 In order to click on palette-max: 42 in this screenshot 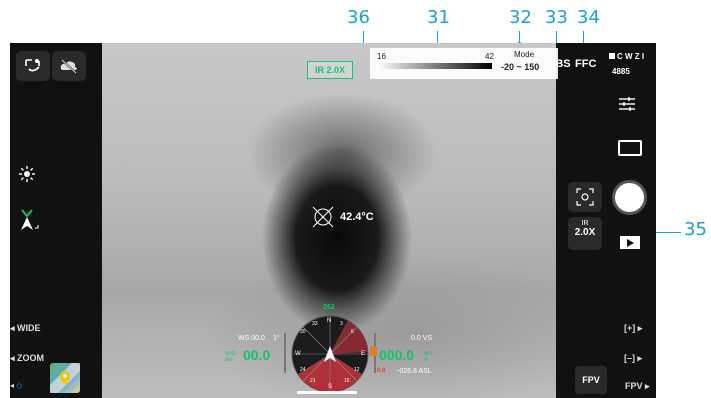, I will do `click(489, 56)`.